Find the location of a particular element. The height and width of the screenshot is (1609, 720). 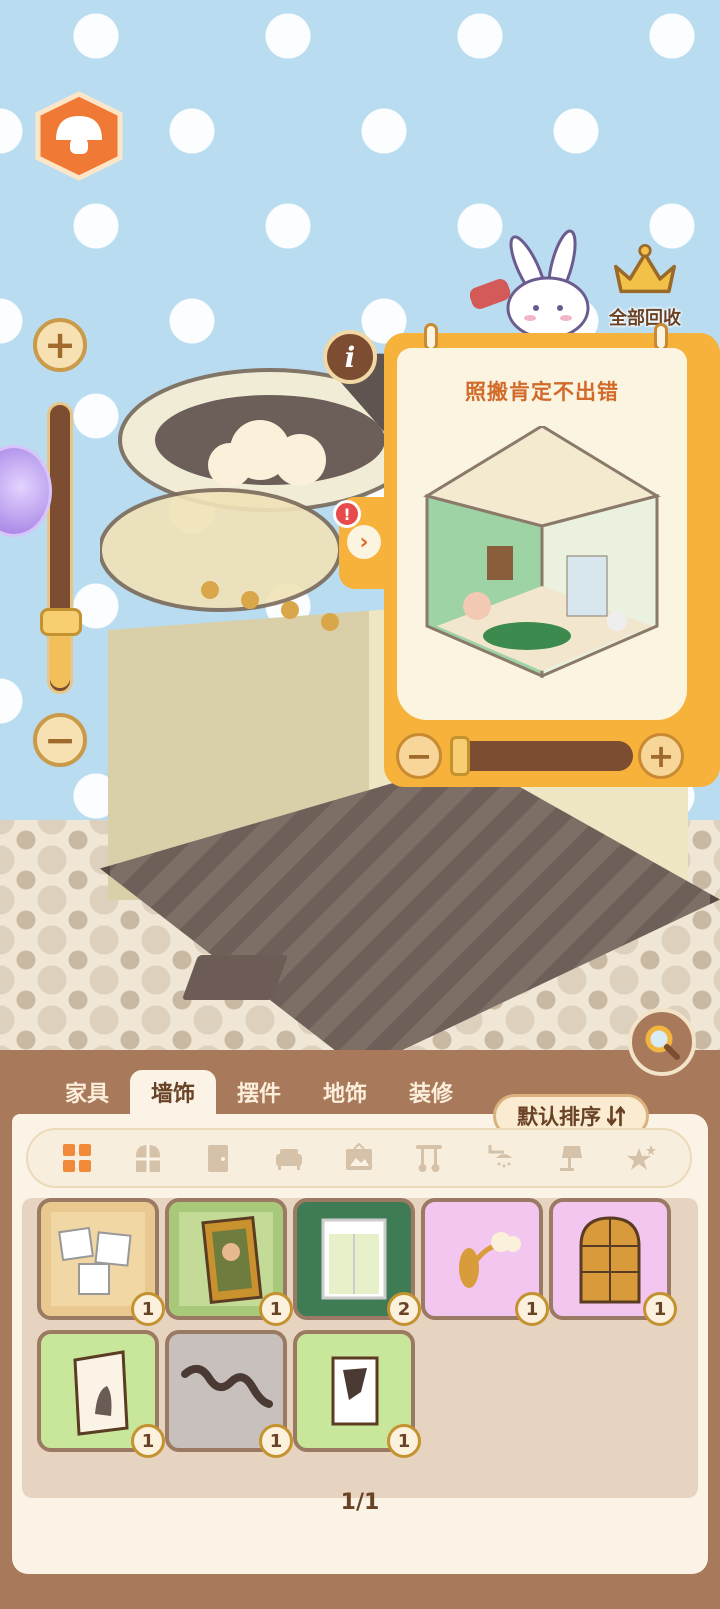

preview-room-image is located at coordinates (542, 560).